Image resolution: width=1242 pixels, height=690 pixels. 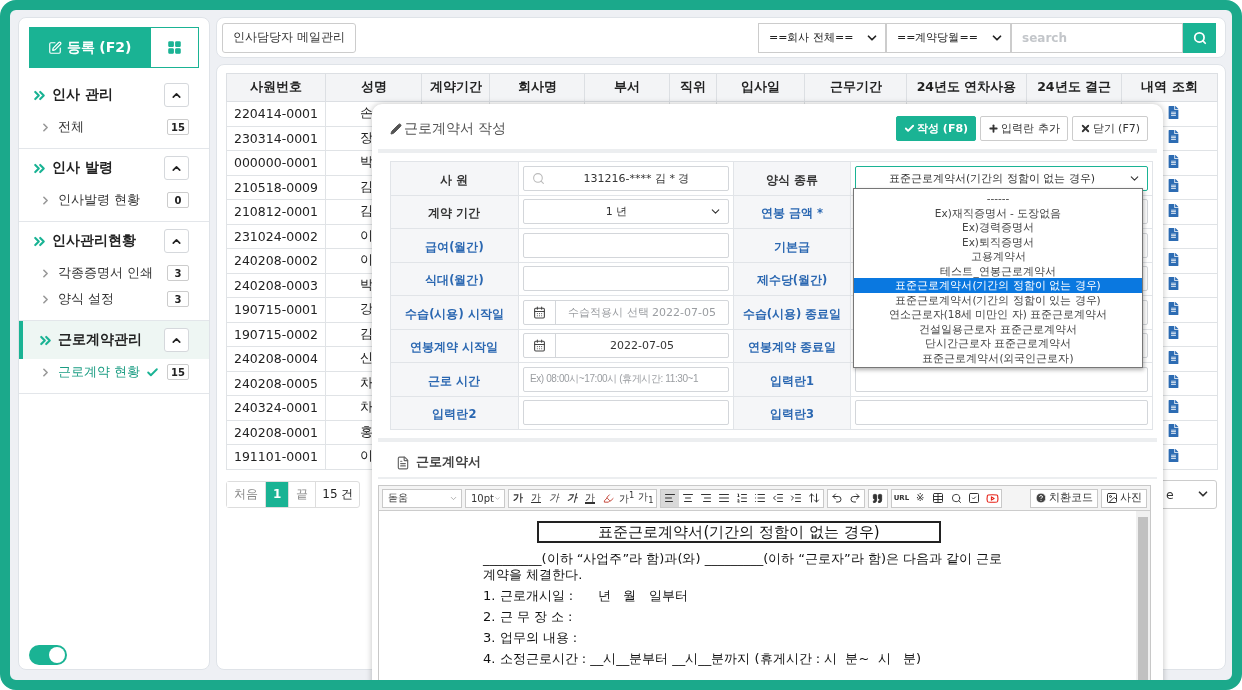 I want to click on group-header: 근로계약관리, so click(x=114, y=340).